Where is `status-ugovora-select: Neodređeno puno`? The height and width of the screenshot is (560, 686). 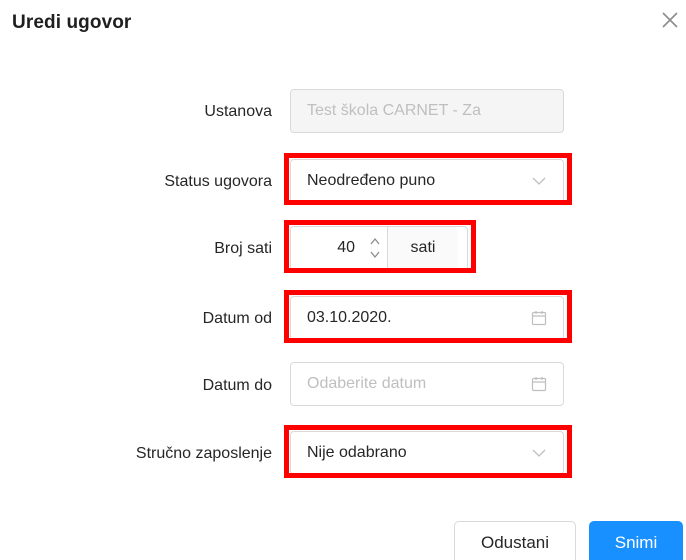 status-ugovora-select: Neodređeno puno is located at coordinates (427, 181).